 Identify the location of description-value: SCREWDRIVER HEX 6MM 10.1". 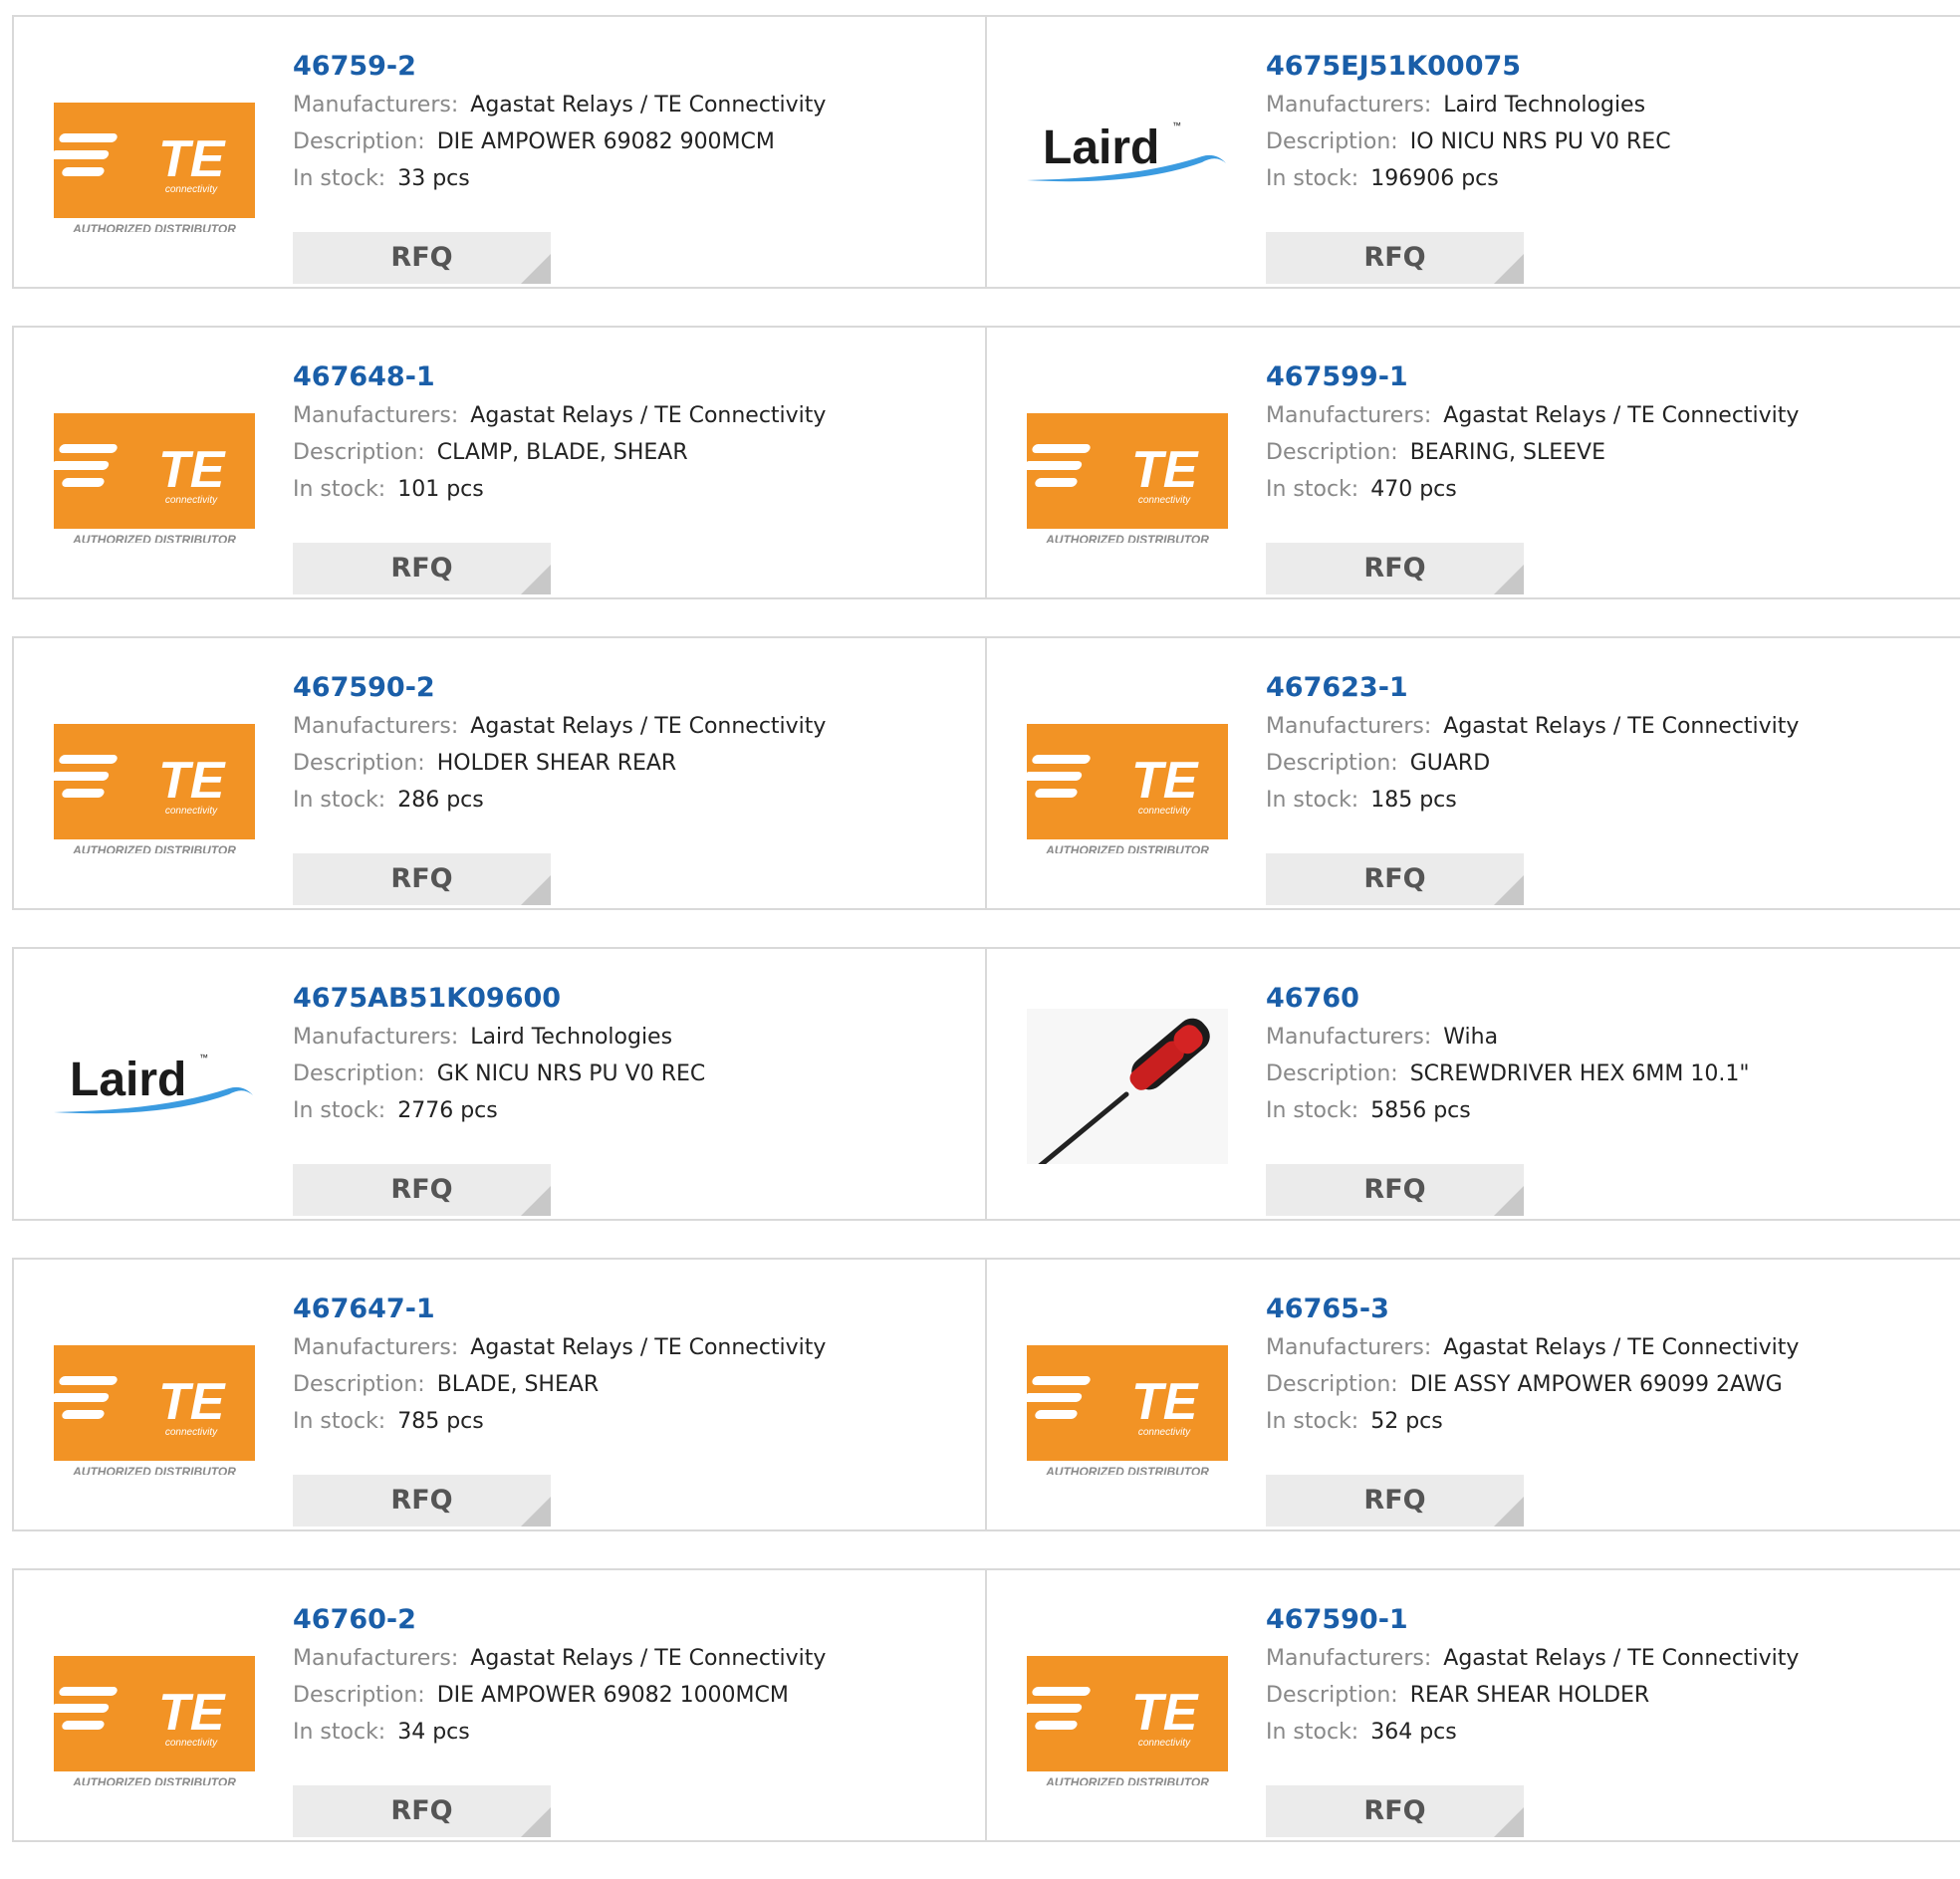
(1579, 1074).